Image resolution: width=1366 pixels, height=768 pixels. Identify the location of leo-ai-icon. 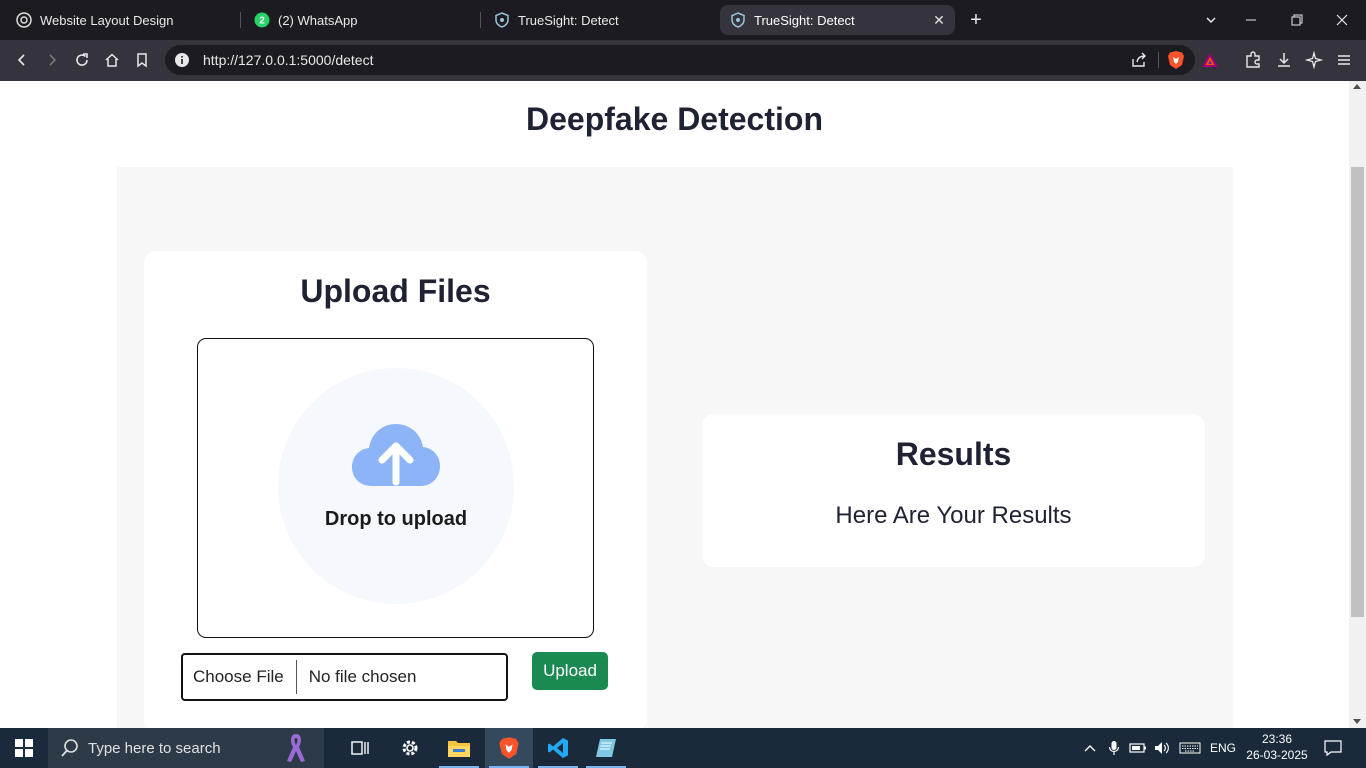
(1314, 60).